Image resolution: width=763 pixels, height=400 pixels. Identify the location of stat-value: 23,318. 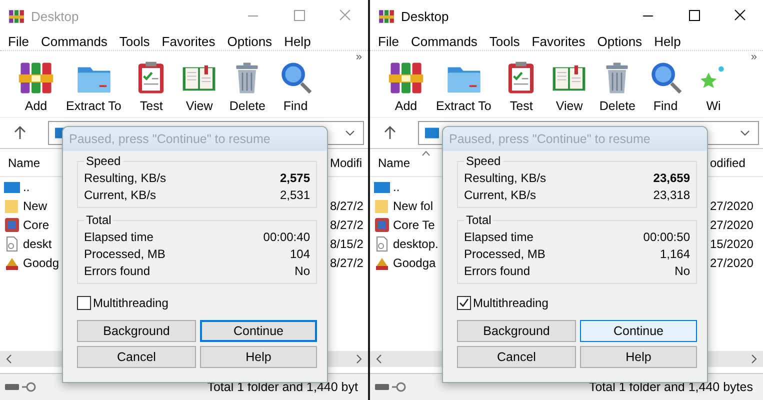
(671, 195).